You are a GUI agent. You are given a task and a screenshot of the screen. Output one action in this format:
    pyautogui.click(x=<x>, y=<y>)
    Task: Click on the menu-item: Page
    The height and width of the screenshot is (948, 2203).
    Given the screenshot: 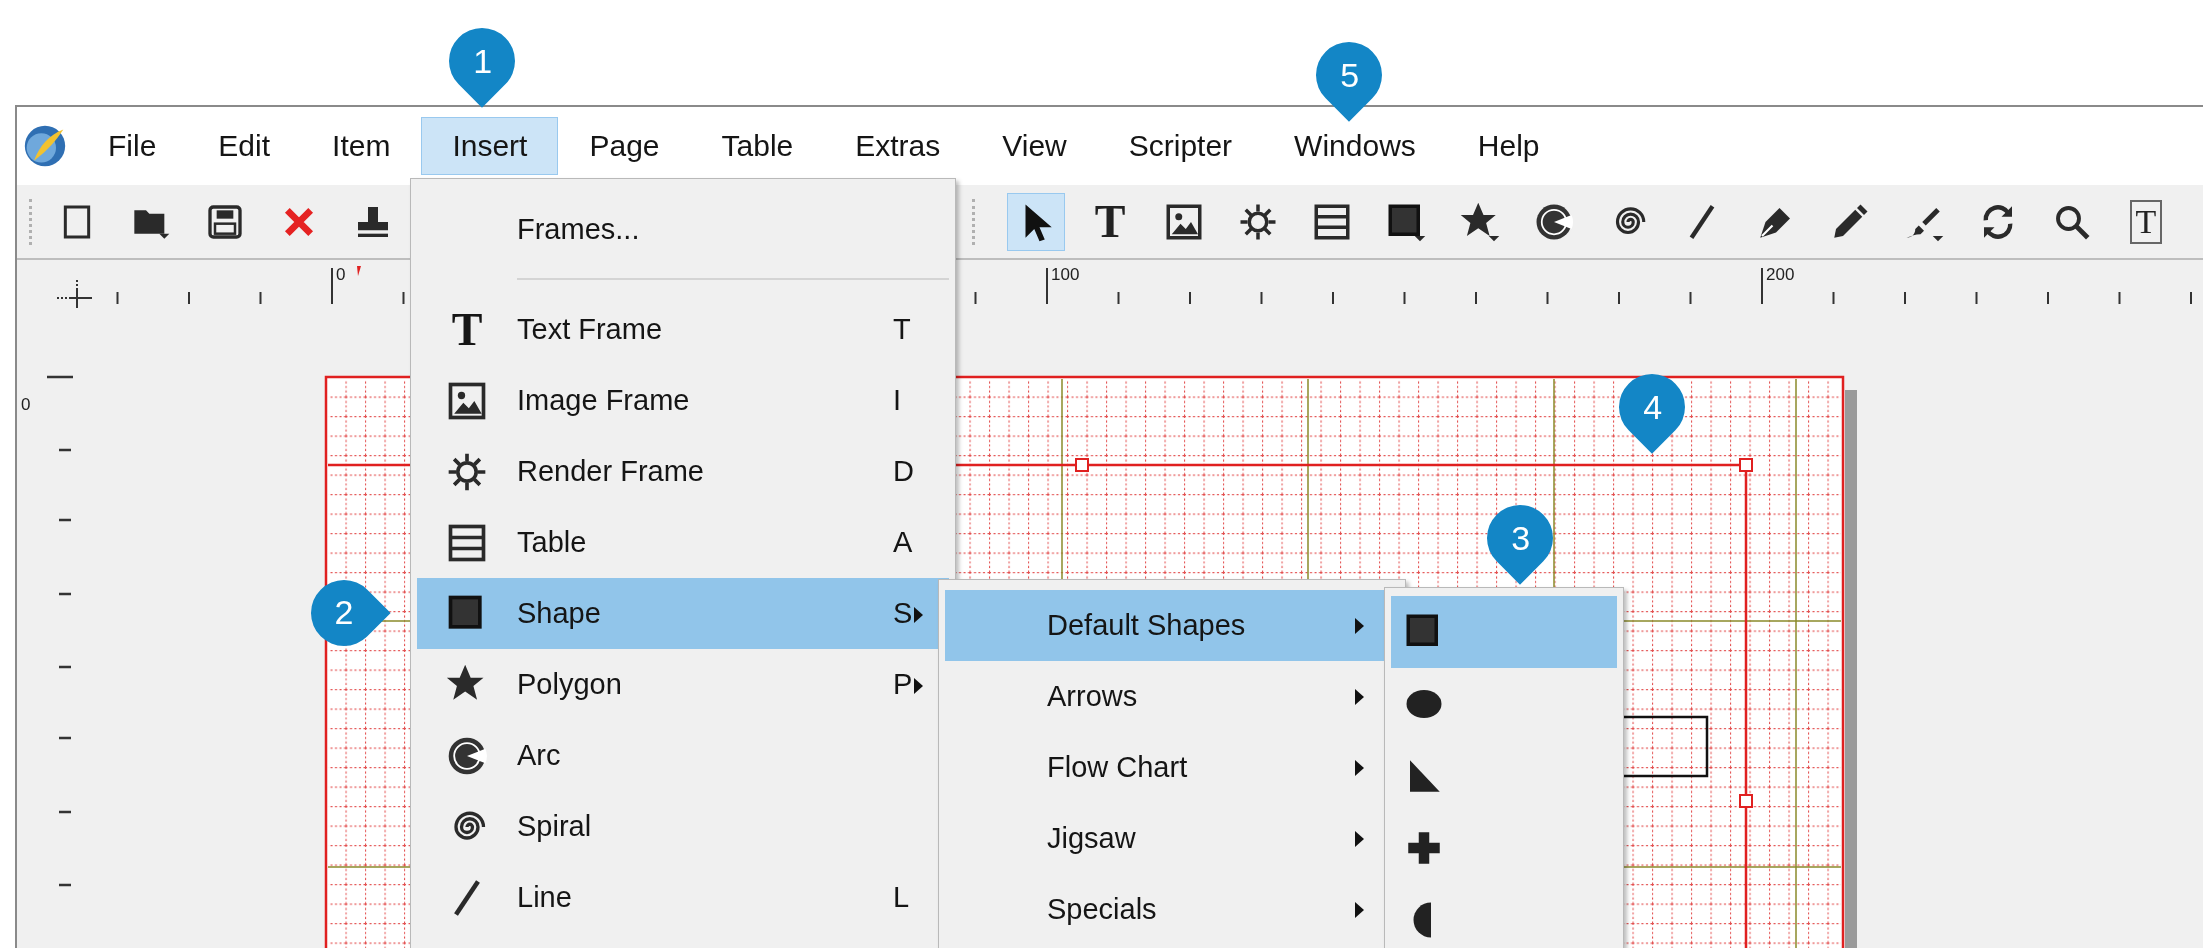 What is the action you would take?
    pyautogui.click(x=624, y=146)
    